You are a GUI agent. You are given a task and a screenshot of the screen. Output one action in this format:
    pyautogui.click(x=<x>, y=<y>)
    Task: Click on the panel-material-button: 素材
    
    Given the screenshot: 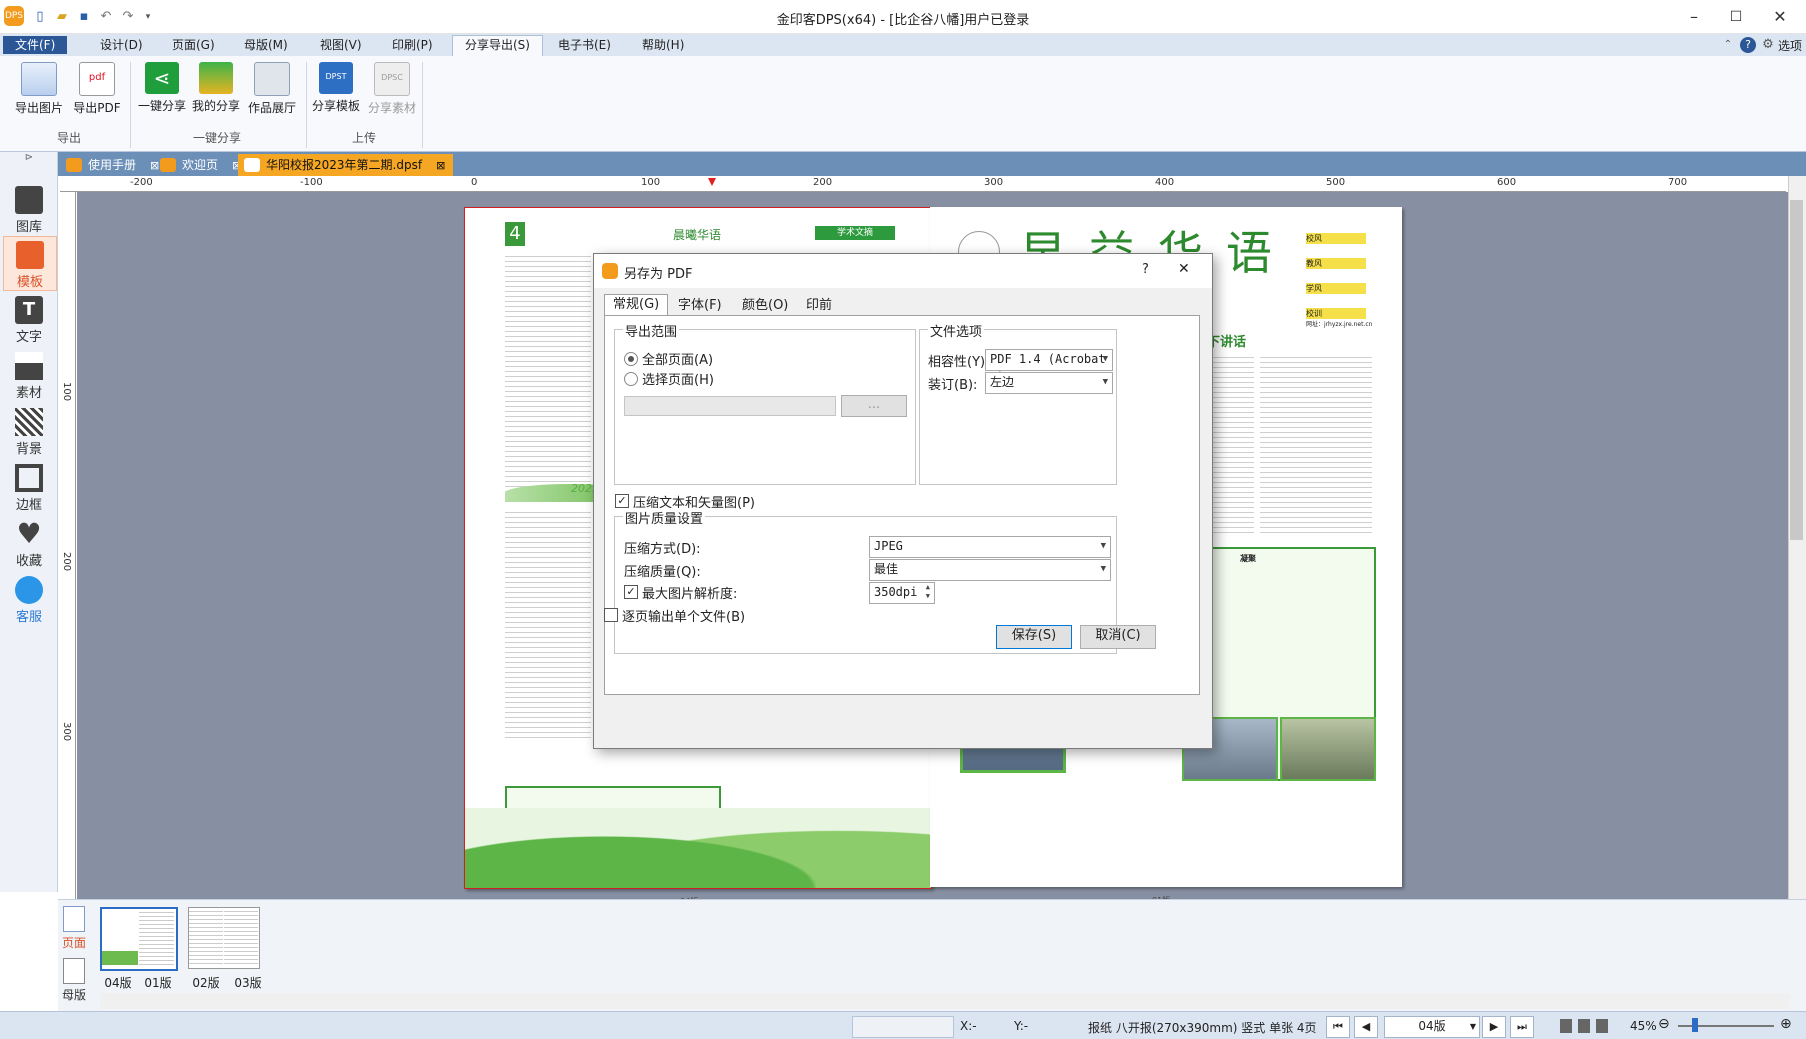 What is the action you would take?
    pyautogui.click(x=29, y=374)
    